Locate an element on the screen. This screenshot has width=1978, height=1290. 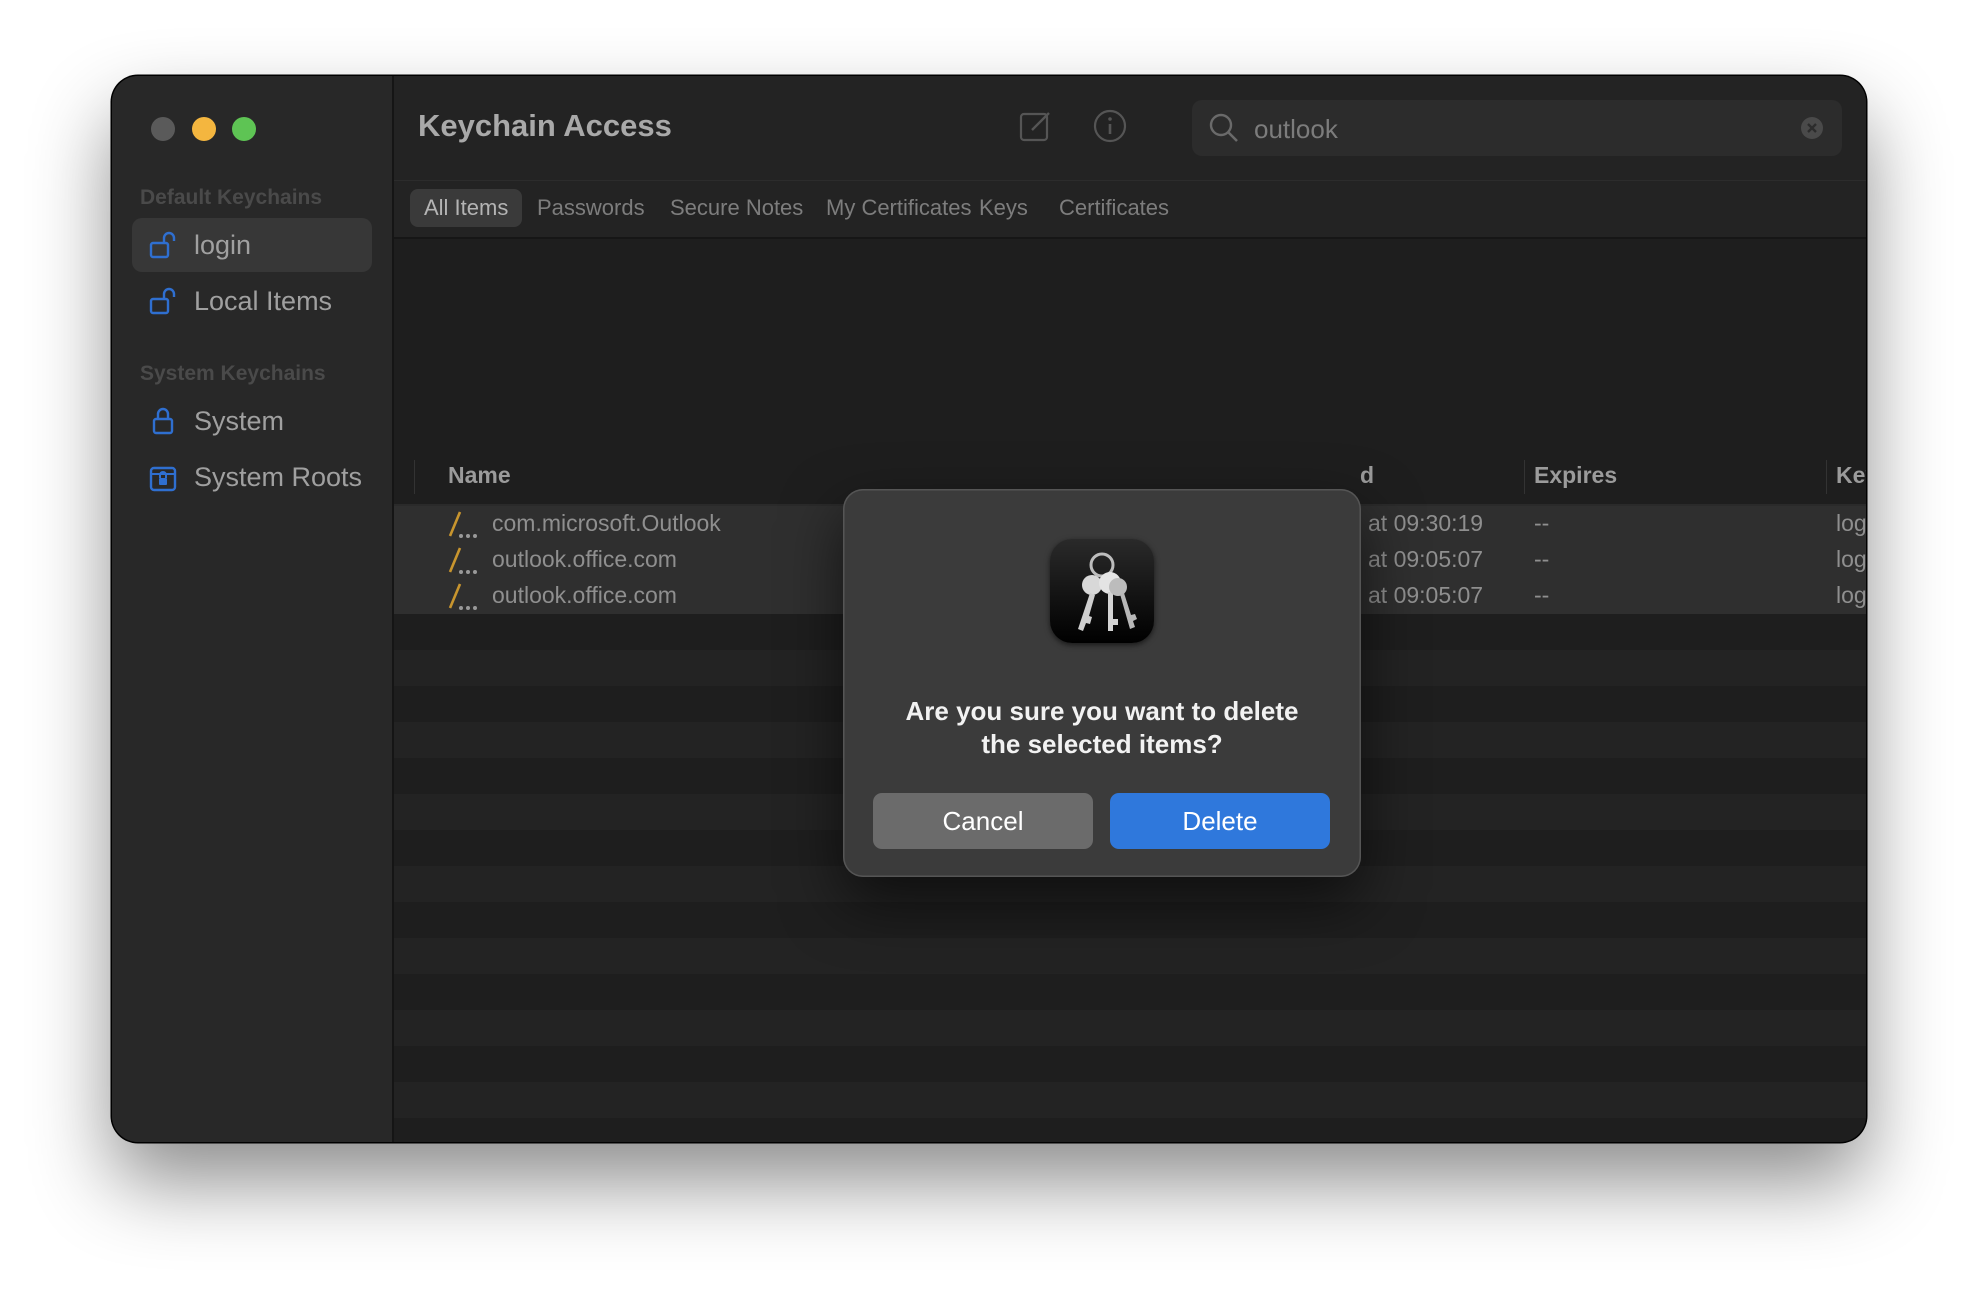
row-modified: at 09:30:19 is located at coordinates (1426, 523).